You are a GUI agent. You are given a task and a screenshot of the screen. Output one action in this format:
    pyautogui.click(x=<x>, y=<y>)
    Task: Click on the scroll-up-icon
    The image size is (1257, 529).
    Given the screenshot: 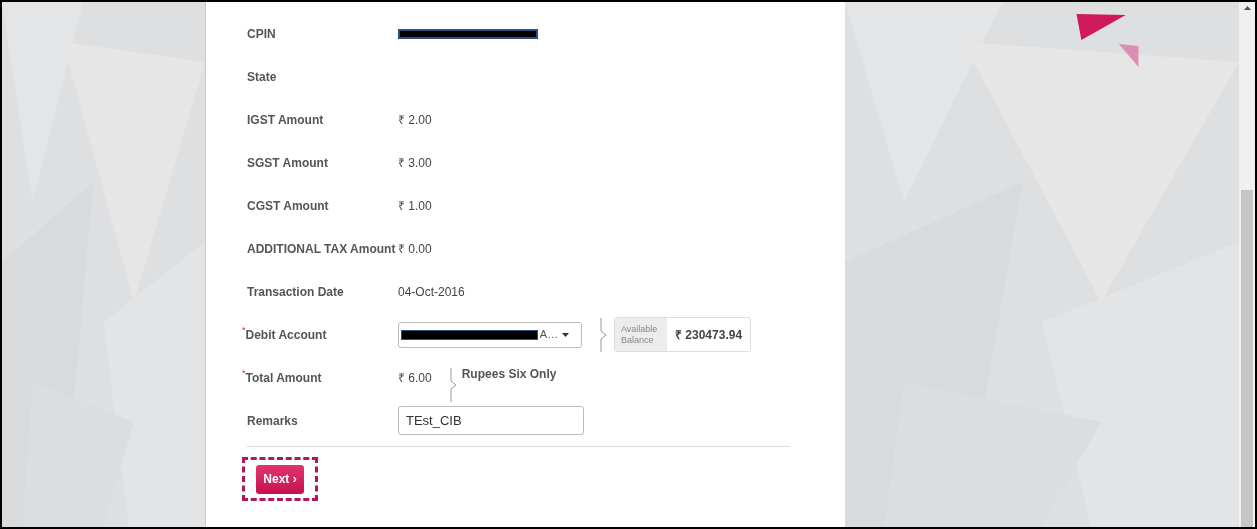 What is the action you would take?
    pyautogui.click(x=1247, y=8)
    